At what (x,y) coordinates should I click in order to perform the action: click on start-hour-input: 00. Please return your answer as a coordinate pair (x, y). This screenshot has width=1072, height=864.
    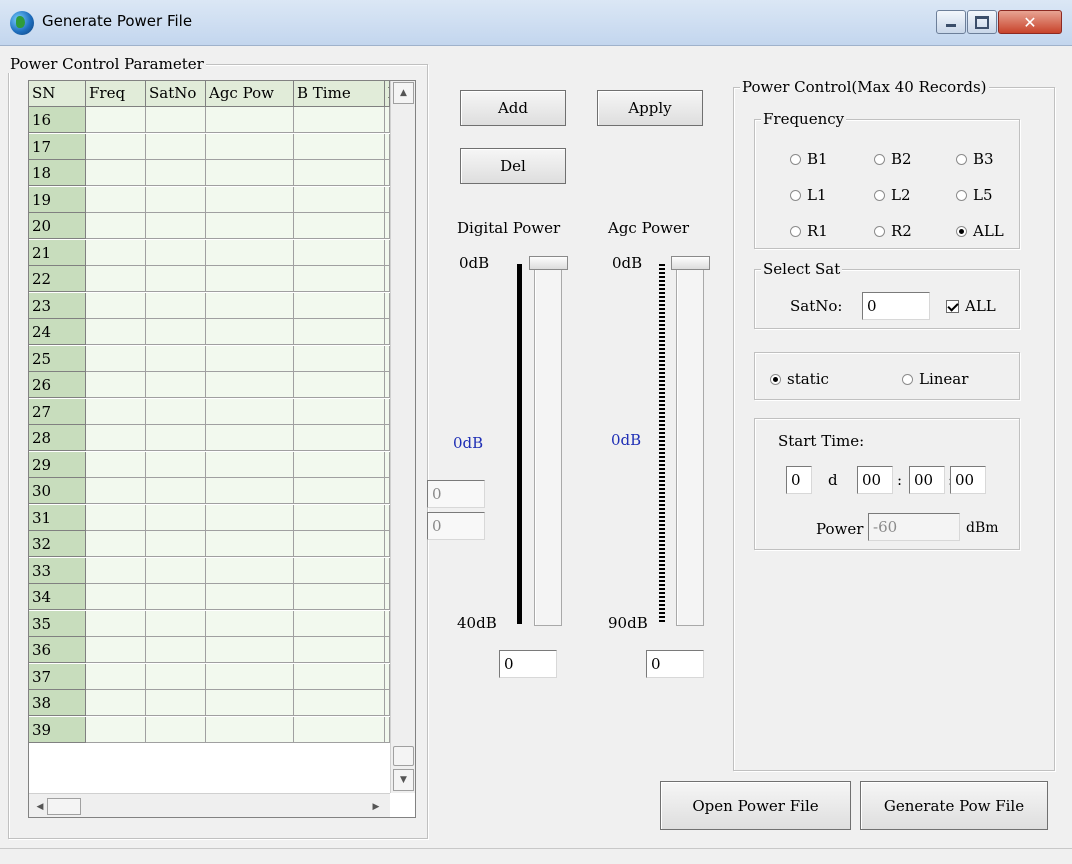
    Looking at the image, I should click on (875, 480).